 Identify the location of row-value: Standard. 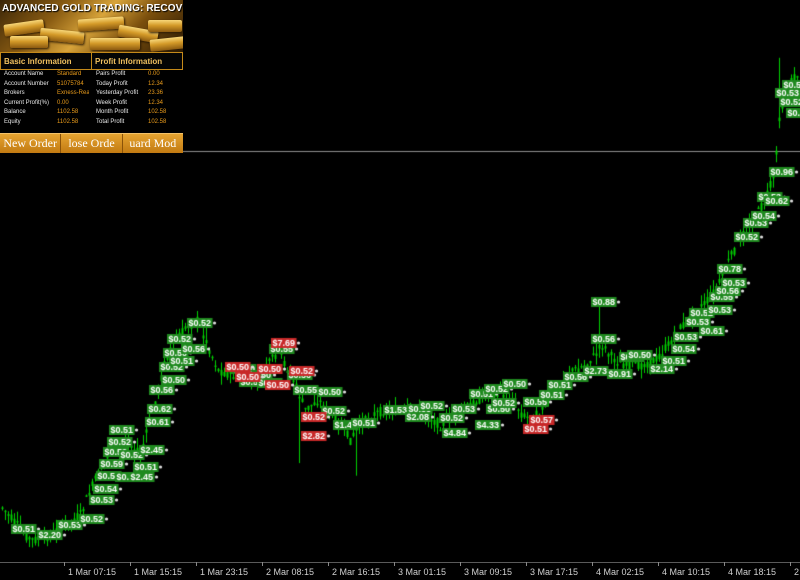
(69, 74).